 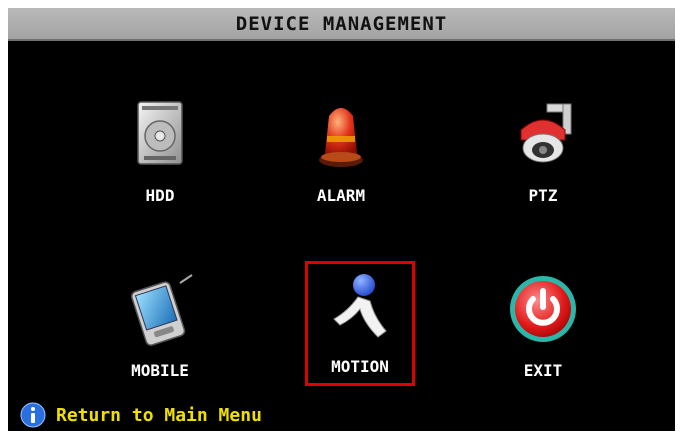 I want to click on footer-hint-text: Return to Main Menu, so click(x=159, y=415).